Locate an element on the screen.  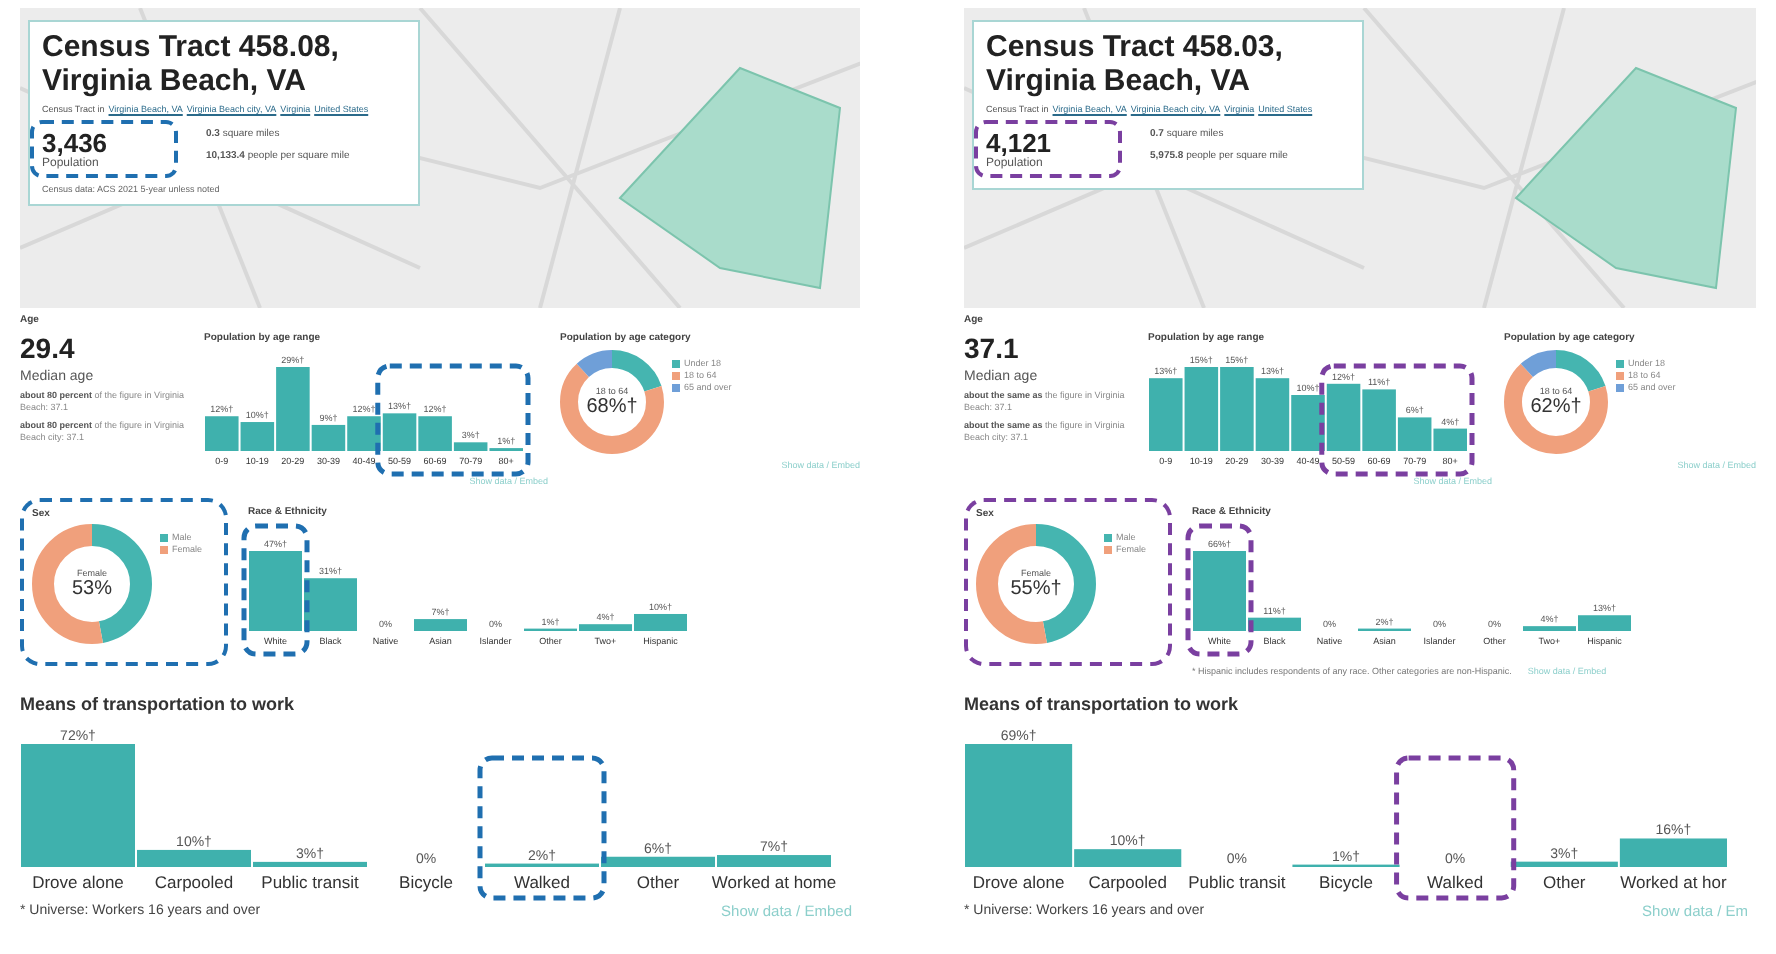
category-label: Worked at home is located at coordinates (774, 882).